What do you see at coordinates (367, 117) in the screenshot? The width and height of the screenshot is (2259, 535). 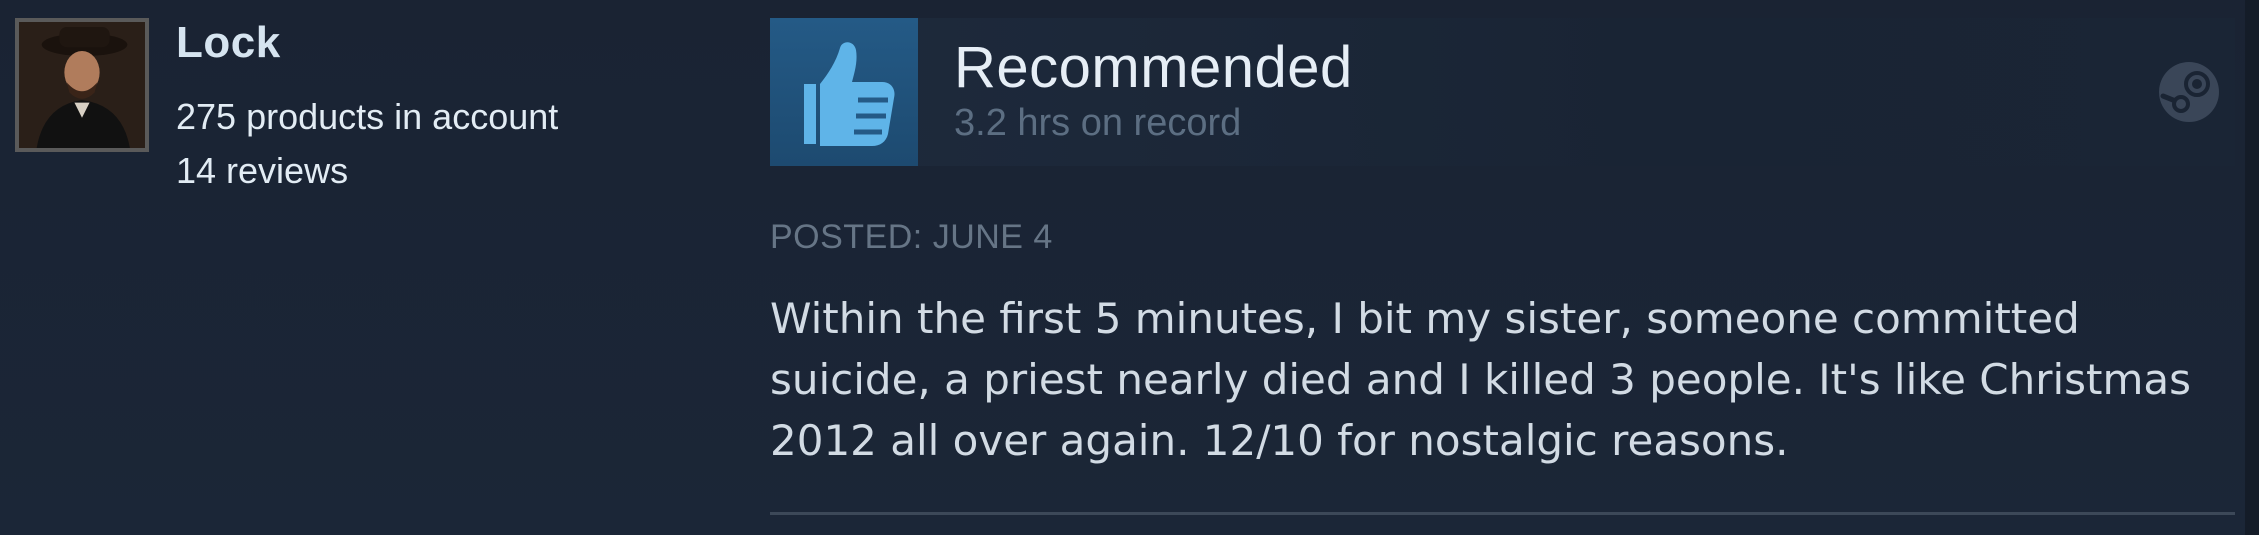 I see `author-products-count: 275 products in account` at bounding box center [367, 117].